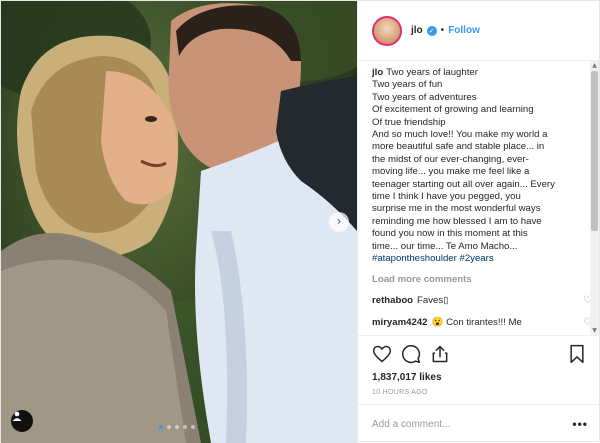 The image size is (600, 443). What do you see at coordinates (432, 72) in the screenshot?
I see `caption-text: Two years of laughter` at bounding box center [432, 72].